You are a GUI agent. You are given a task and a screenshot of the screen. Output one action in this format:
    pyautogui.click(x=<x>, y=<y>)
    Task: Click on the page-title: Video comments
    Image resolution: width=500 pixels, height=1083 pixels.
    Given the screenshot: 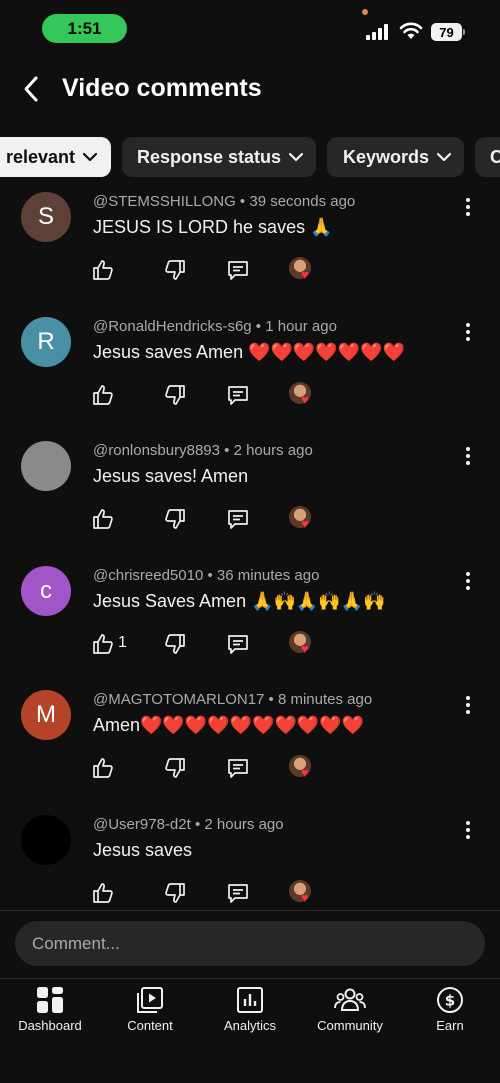 What is the action you would take?
    pyautogui.click(x=162, y=88)
    